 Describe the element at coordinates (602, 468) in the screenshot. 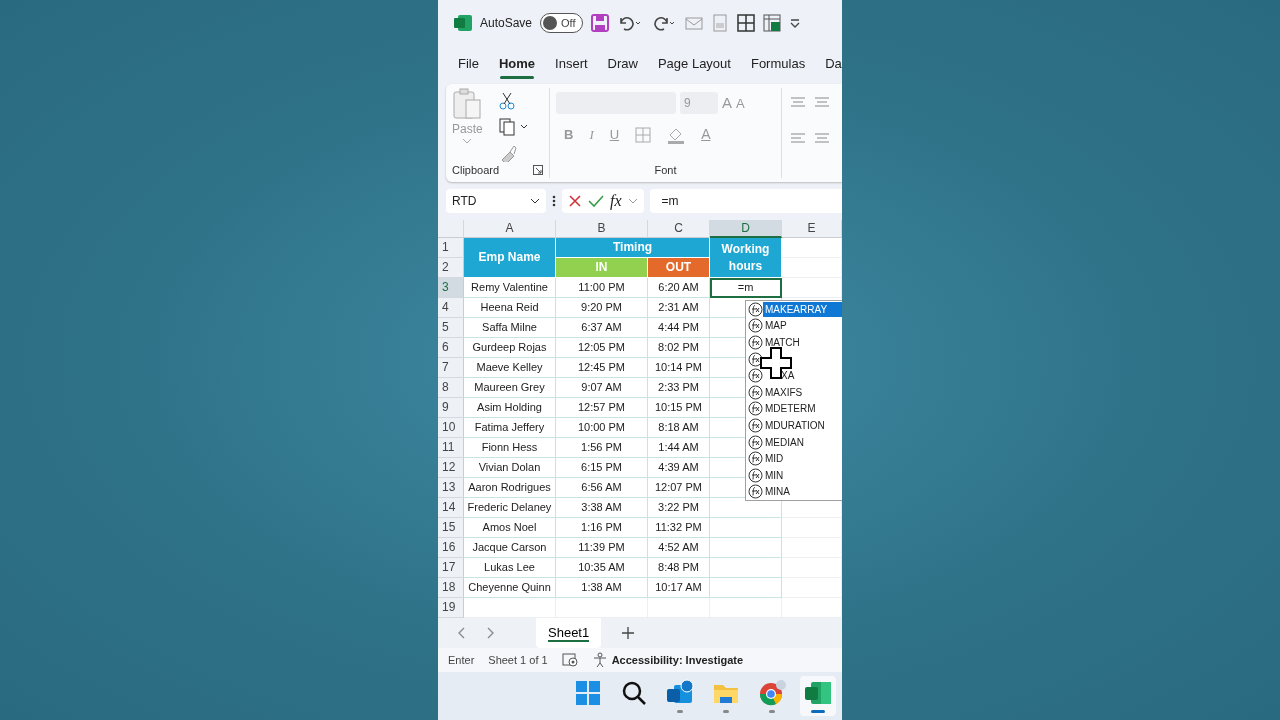

I see `table-cell: 6:15 PM` at that location.